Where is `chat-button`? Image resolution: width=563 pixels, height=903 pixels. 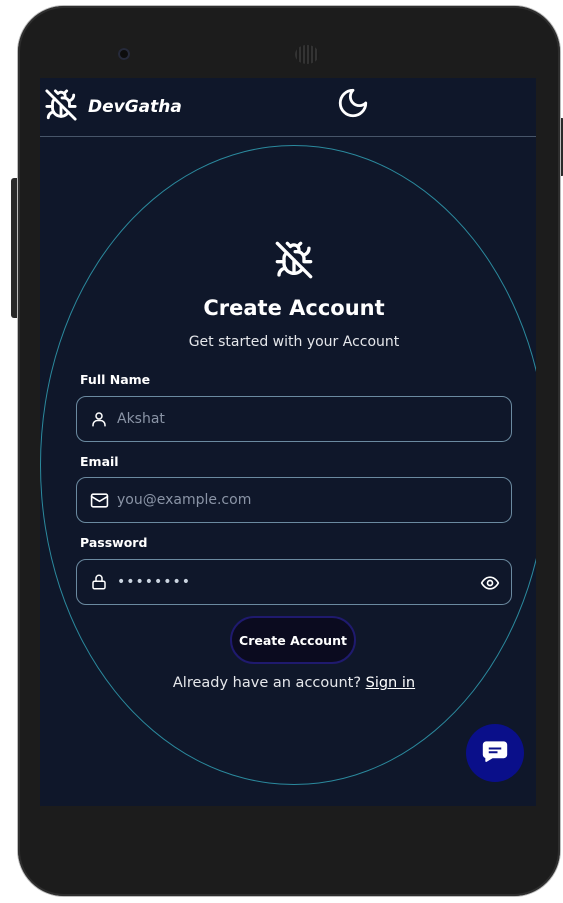
chat-button is located at coordinates (495, 753).